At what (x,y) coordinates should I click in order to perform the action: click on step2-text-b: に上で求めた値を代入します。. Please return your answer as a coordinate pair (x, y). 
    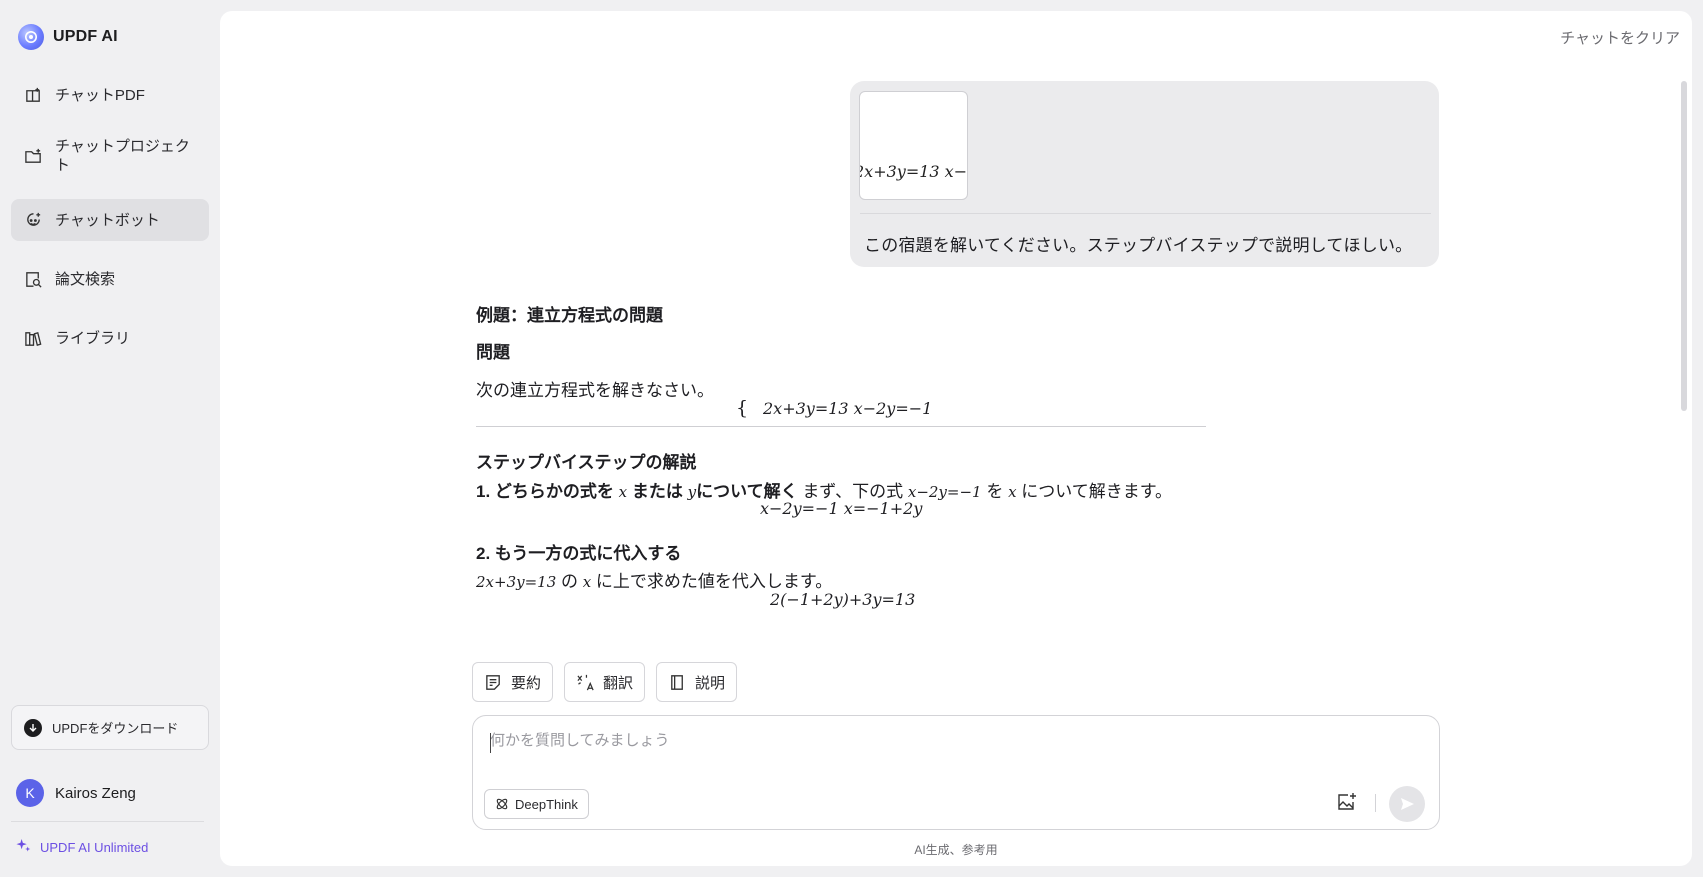
    Looking at the image, I should click on (714, 581).